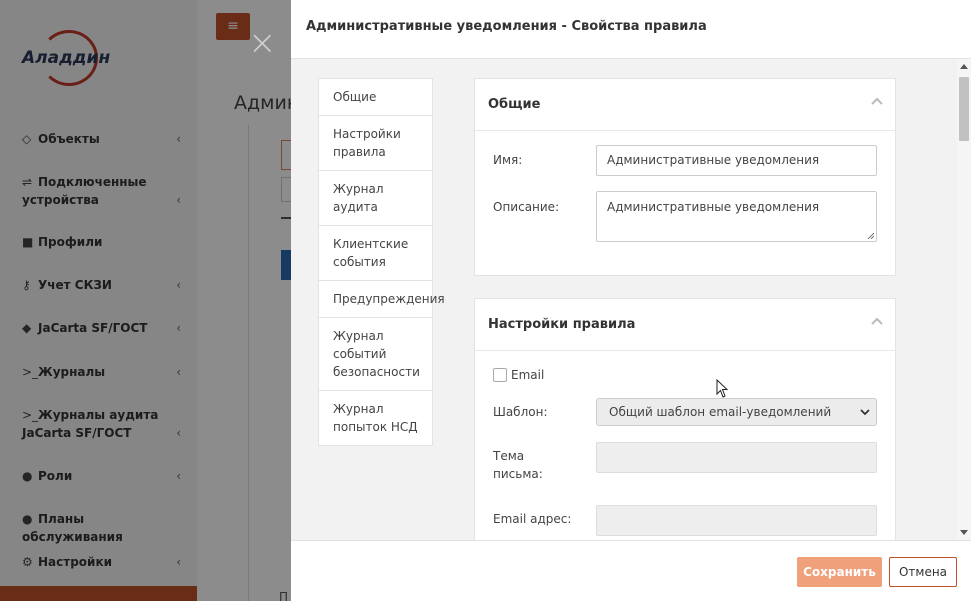  What do you see at coordinates (262, 43) in the screenshot?
I see `close-icon: ×` at bounding box center [262, 43].